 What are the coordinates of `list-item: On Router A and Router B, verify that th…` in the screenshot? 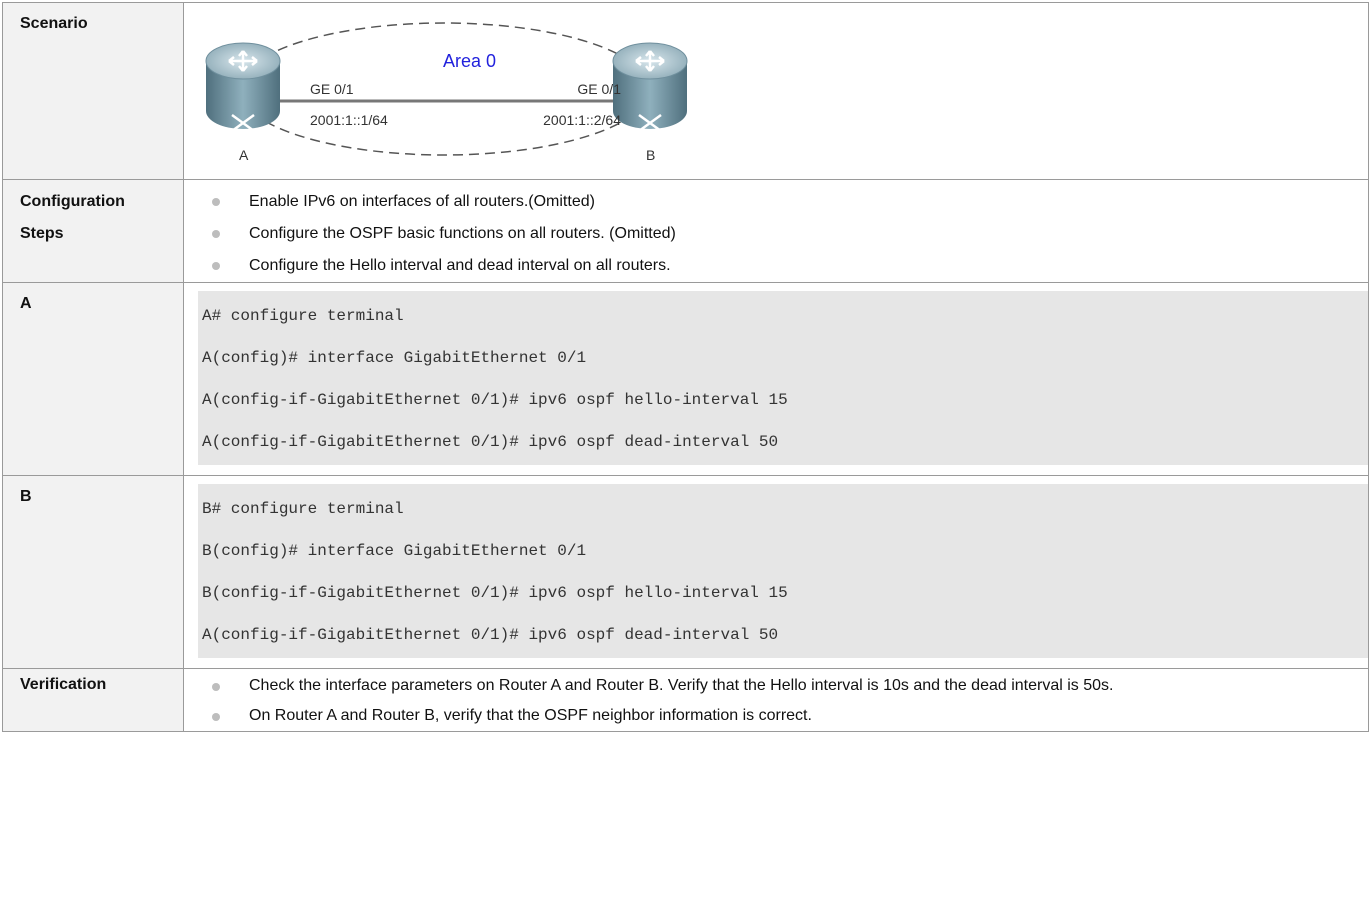 It's located at (776, 716).